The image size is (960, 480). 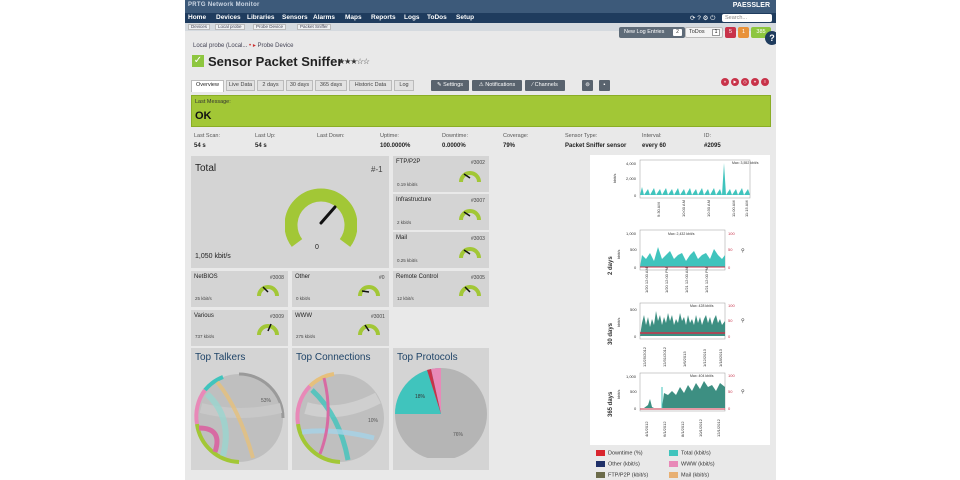 I want to click on stat-label: Coverage:, so click(x=516, y=136).